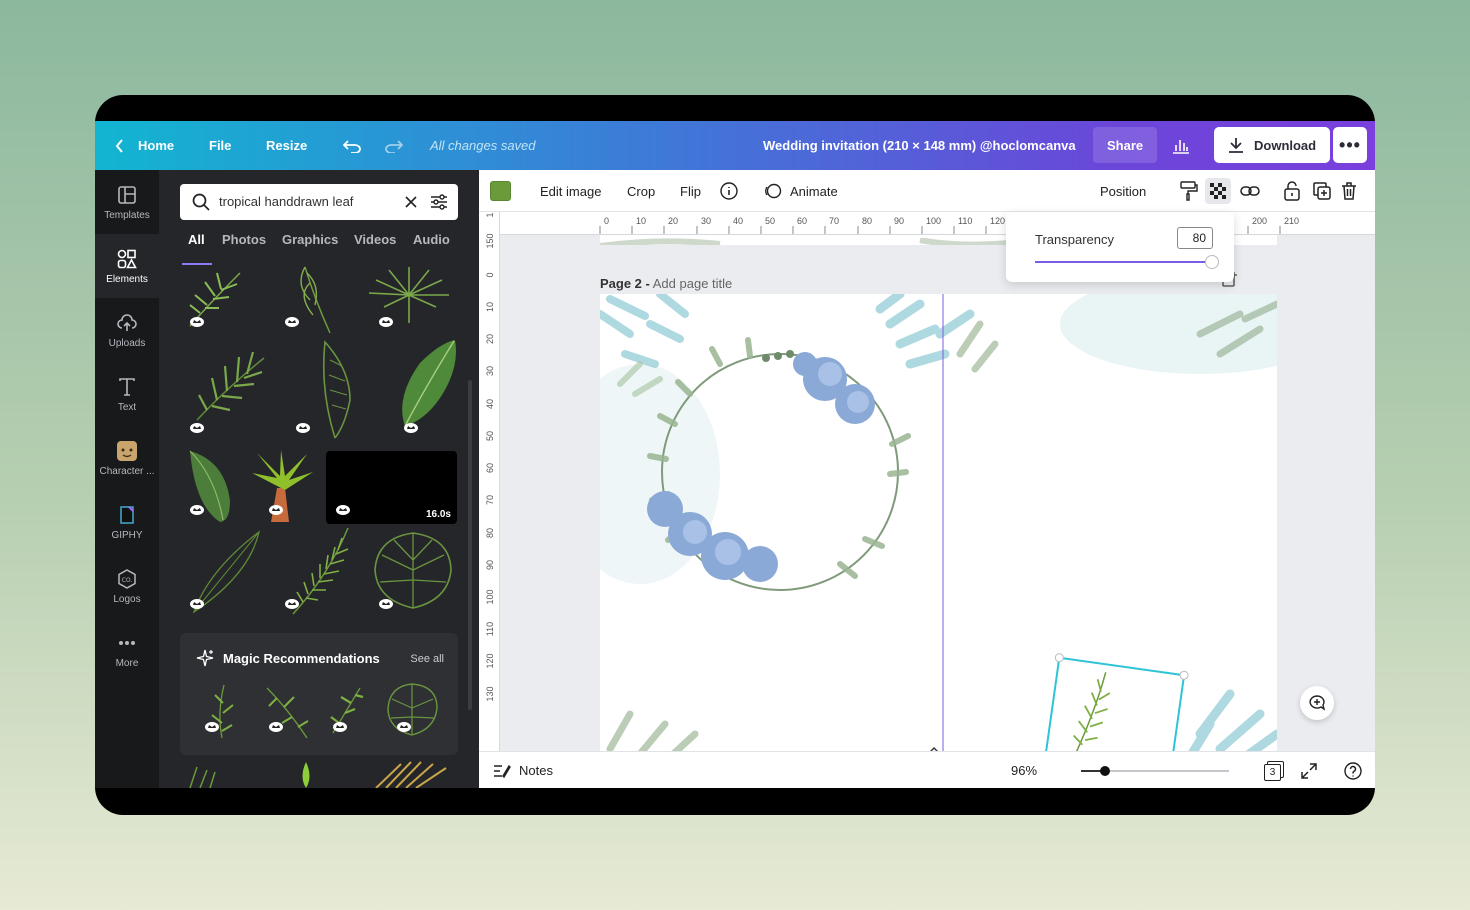 The height and width of the screenshot is (910, 1470). I want to click on undo-button, so click(352, 145).